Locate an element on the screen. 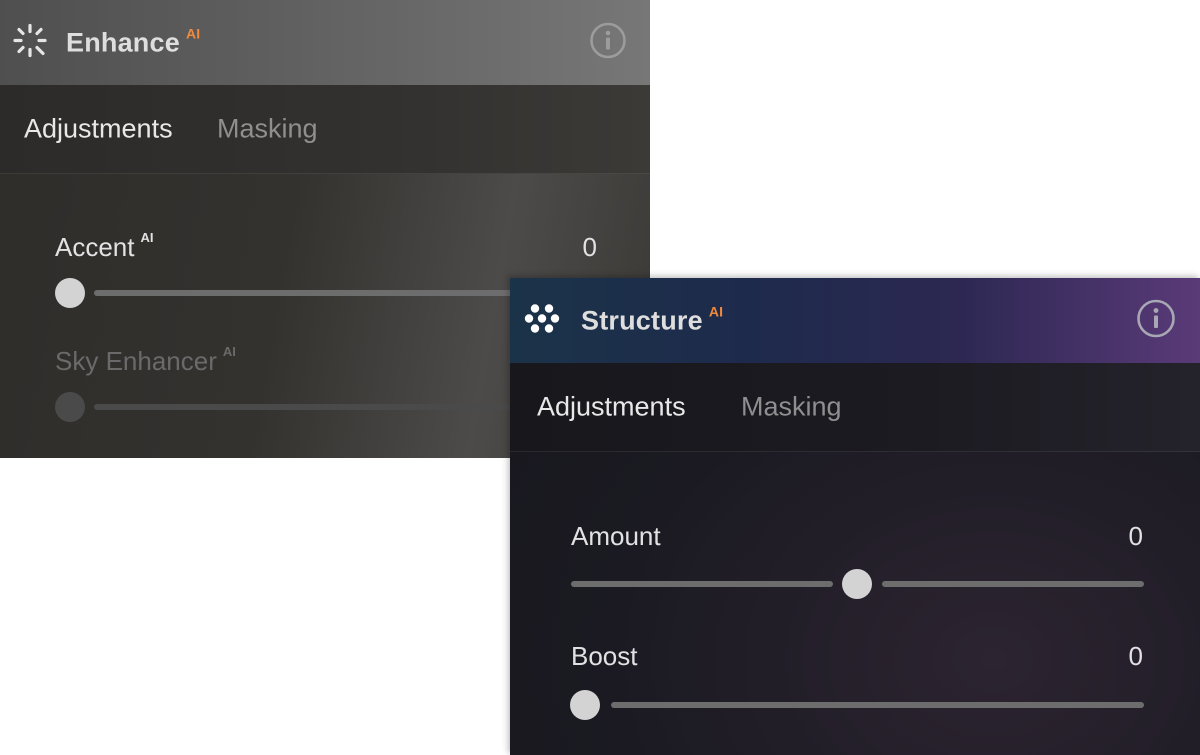 This screenshot has height=755, width=1200. enhance-title-text: Enhance is located at coordinates (123, 42).